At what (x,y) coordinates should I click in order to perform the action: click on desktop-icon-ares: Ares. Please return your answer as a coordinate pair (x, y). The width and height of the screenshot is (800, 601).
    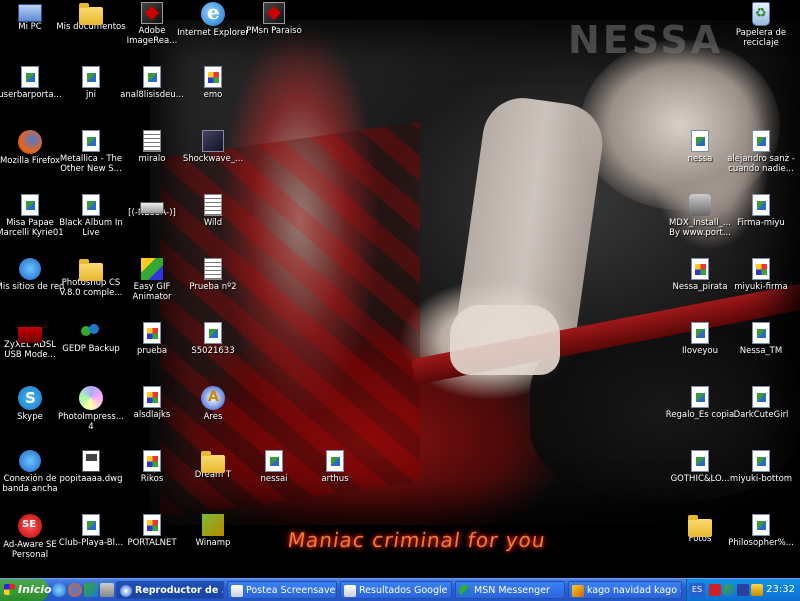
    Looking at the image, I should click on (213, 404).